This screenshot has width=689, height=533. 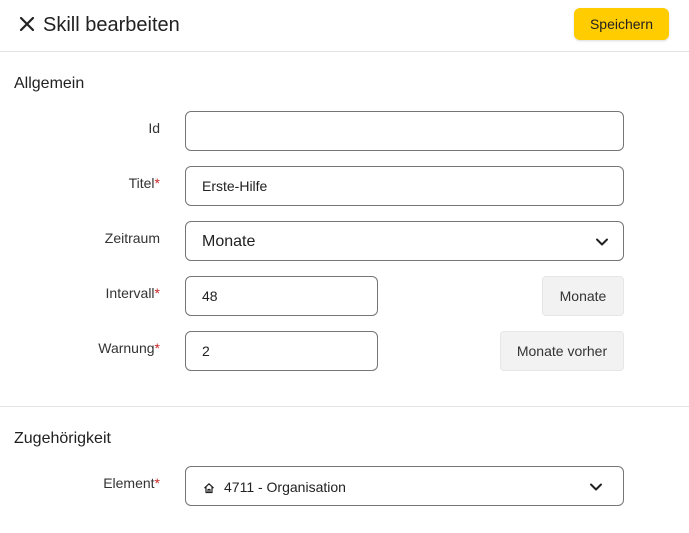 What do you see at coordinates (27, 24) in the screenshot?
I see `close-icon` at bounding box center [27, 24].